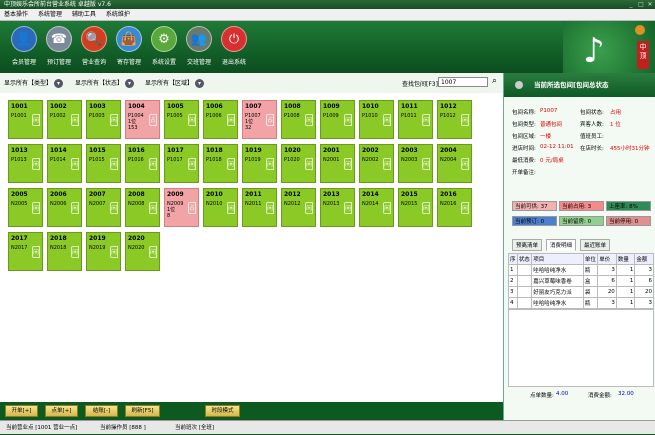  I want to click on room-tile: 2017 N2017 闲, so click(25, 251).